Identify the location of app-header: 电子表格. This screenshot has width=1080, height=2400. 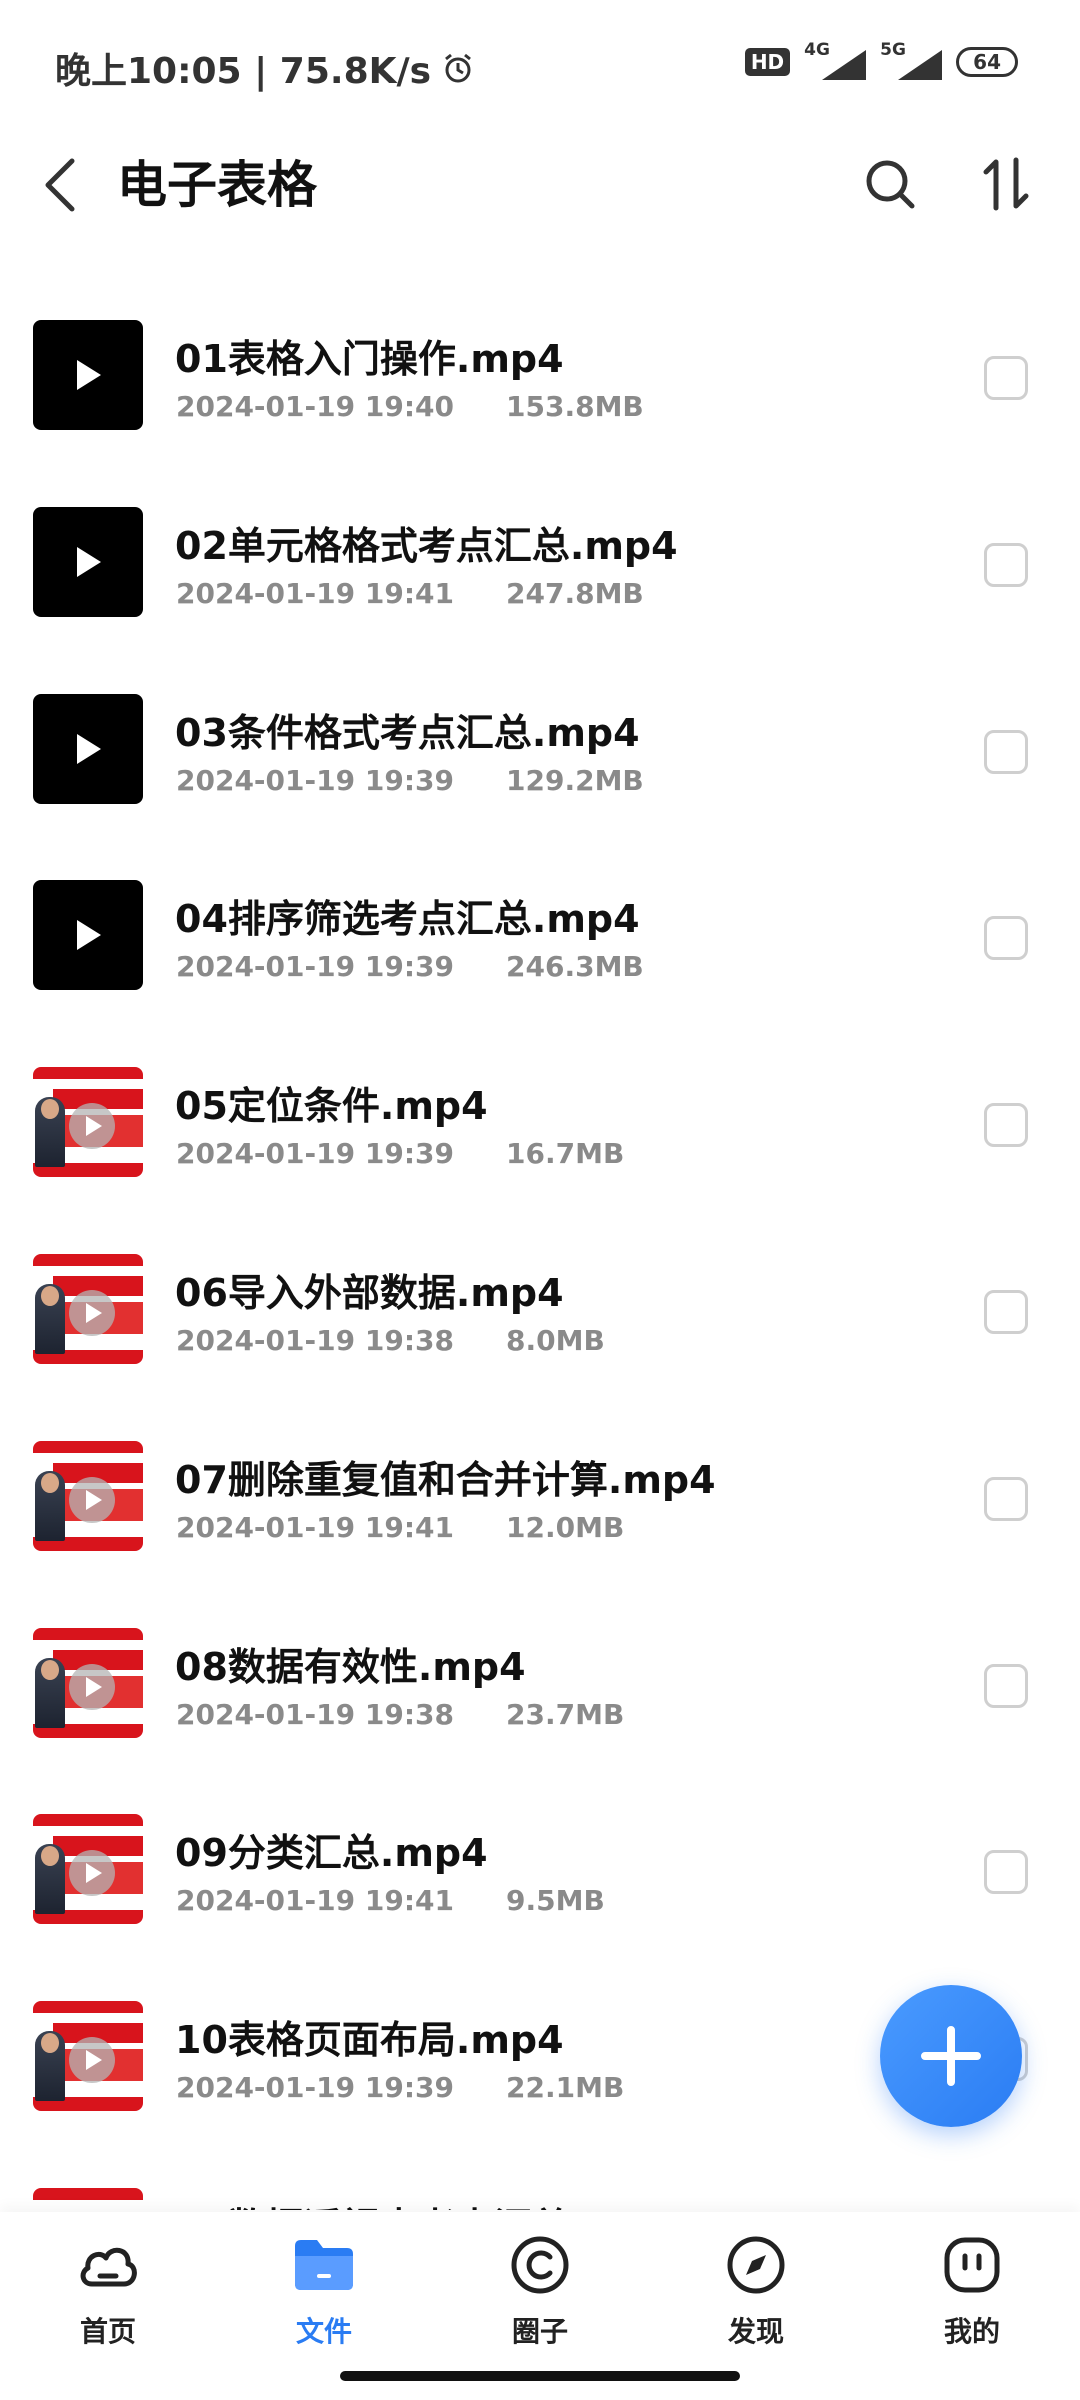
(540, 185).